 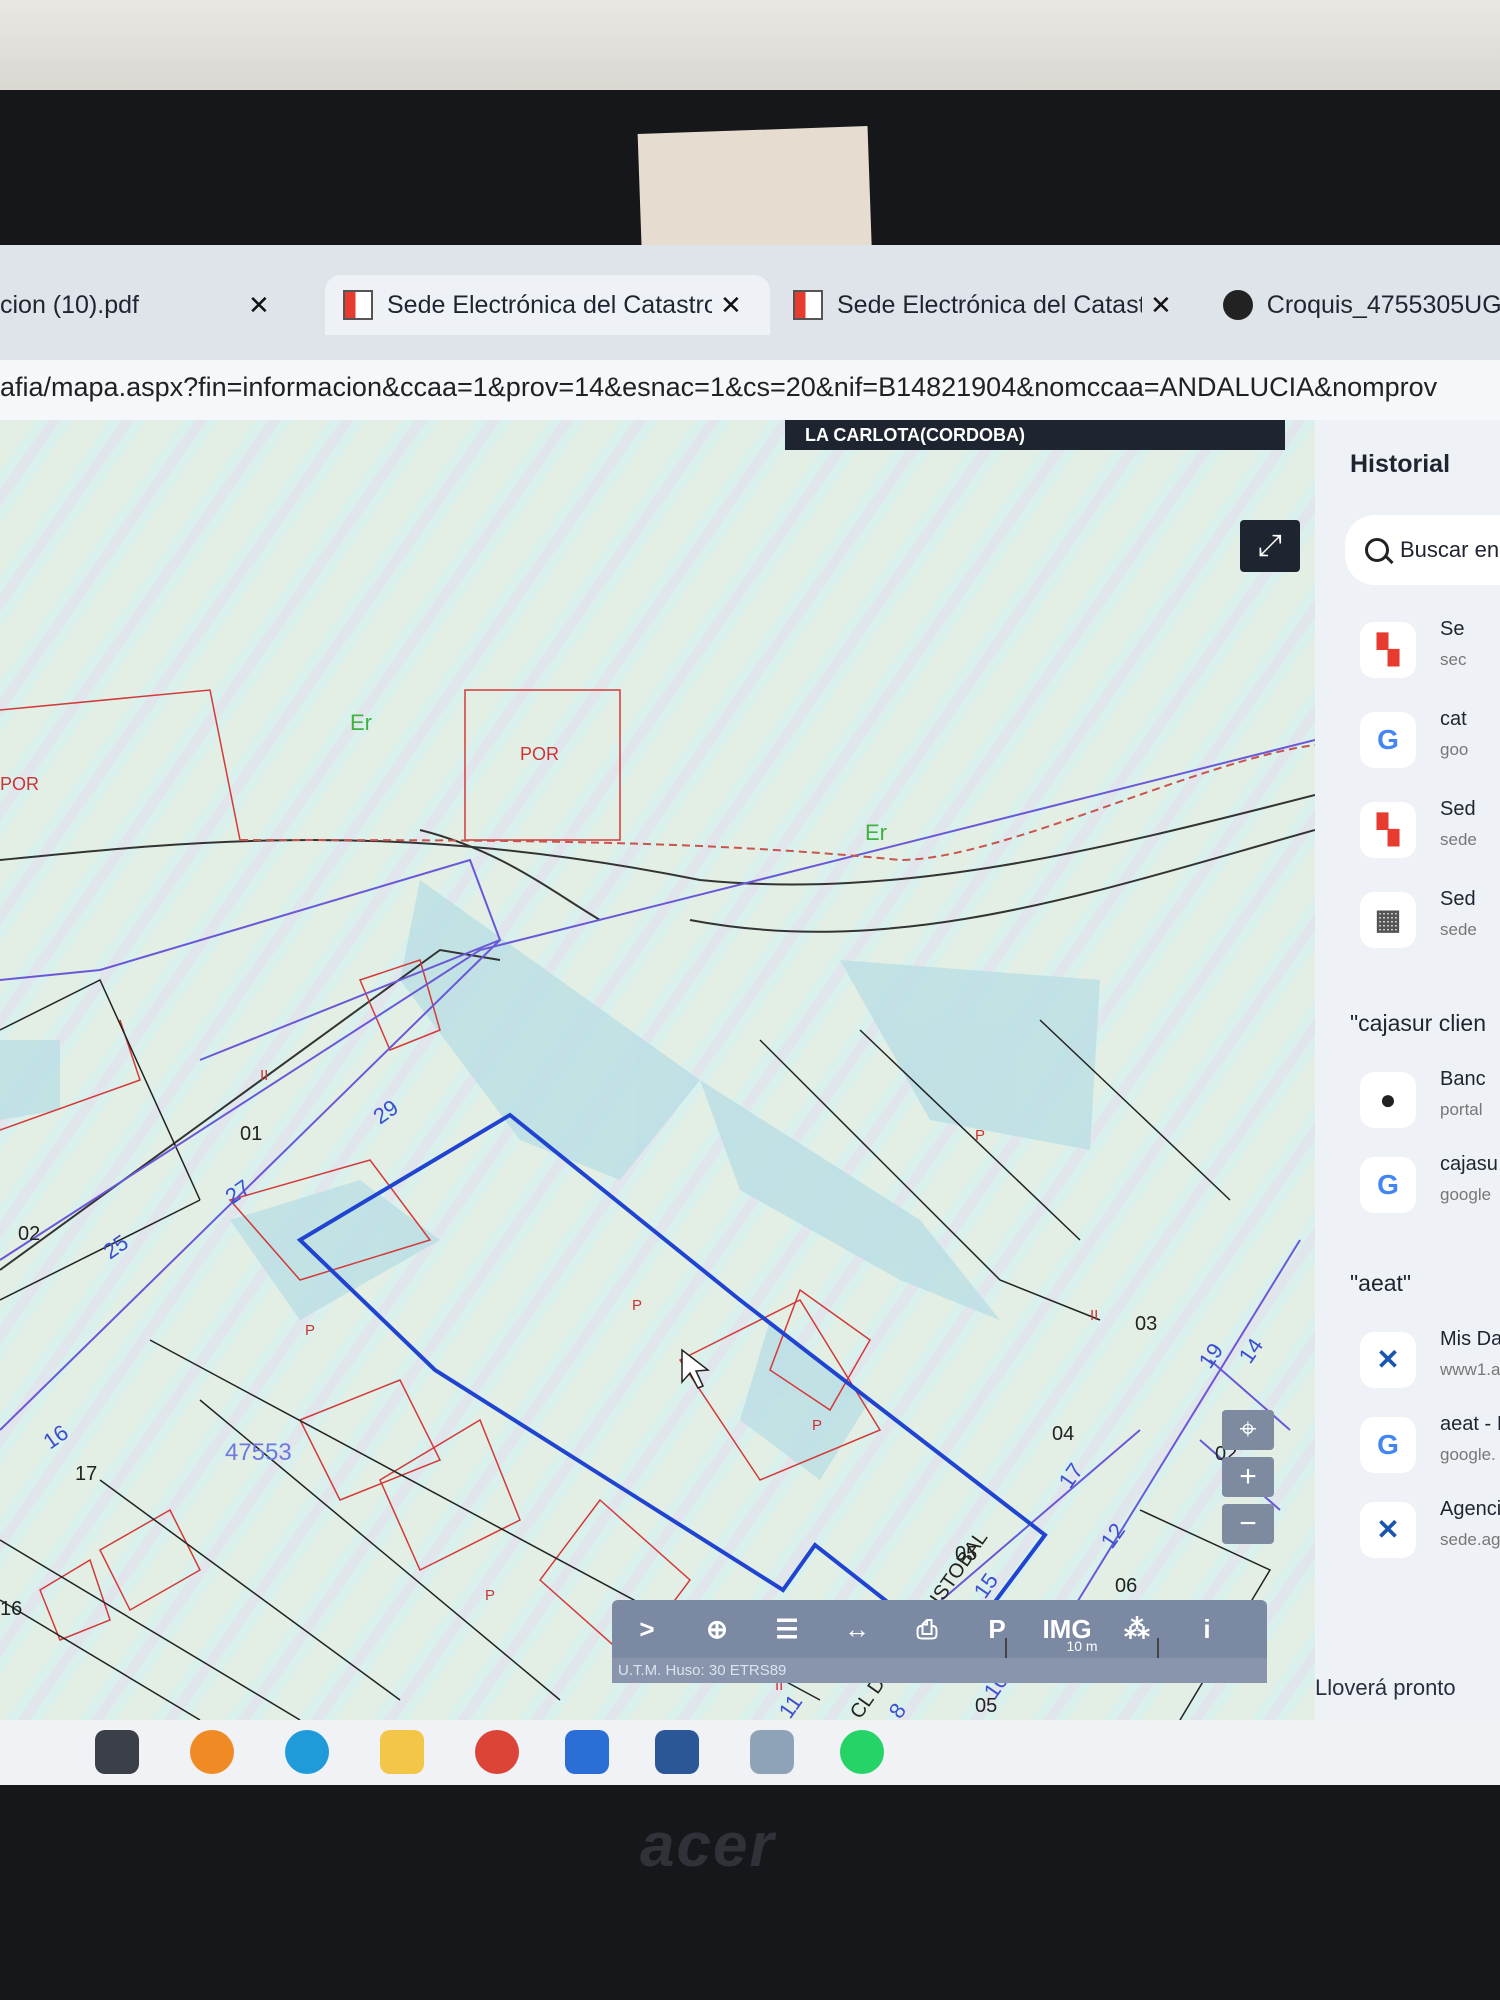 What do you see at coordinates (1458, 929) in the screenshot?
I see `history-item-url: sede` at bounding box center [1458, 929].